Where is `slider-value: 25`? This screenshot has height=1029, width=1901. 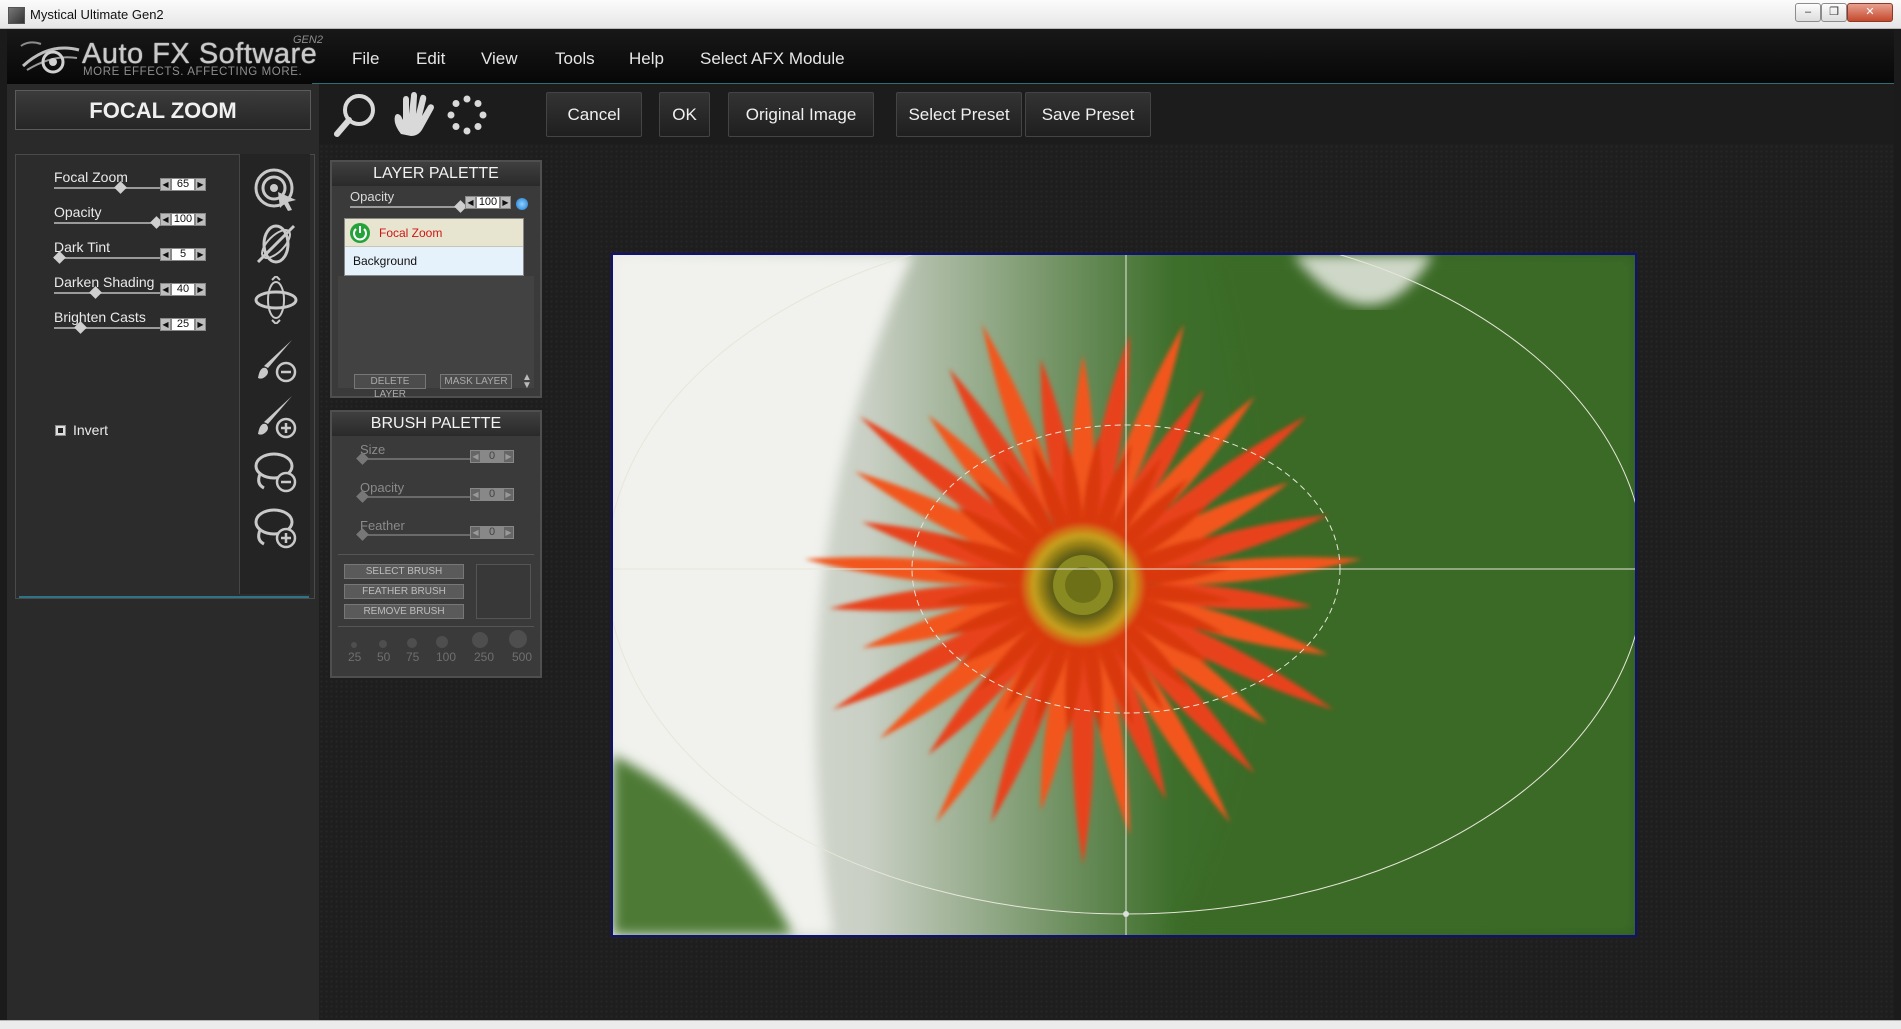 slider-value: 25 is located at coordinates (183, 324).